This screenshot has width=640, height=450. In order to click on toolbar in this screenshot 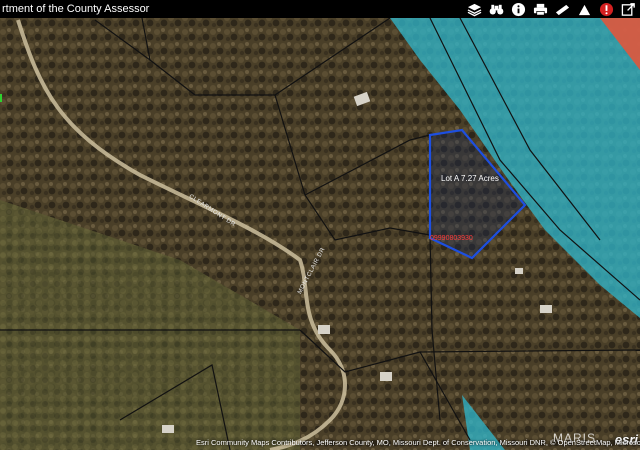, I will do `click(551, 9)`.